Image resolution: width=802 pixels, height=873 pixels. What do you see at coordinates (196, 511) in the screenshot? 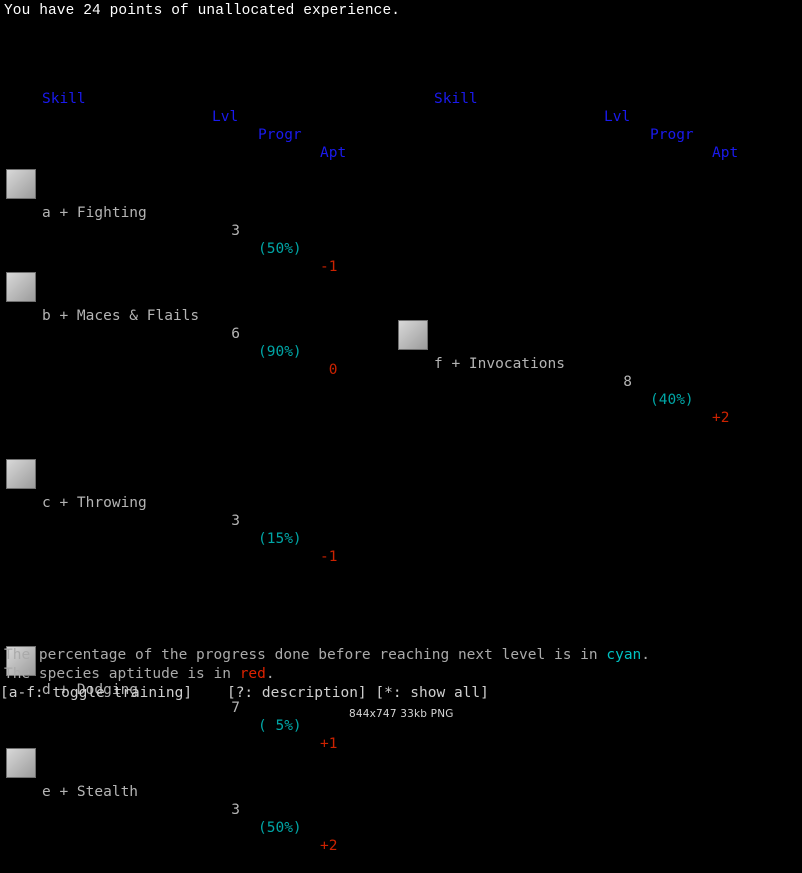
I see `skill-row-throwing: c + Throwing 3 (15%) -1` at bounding box center [196, 511].